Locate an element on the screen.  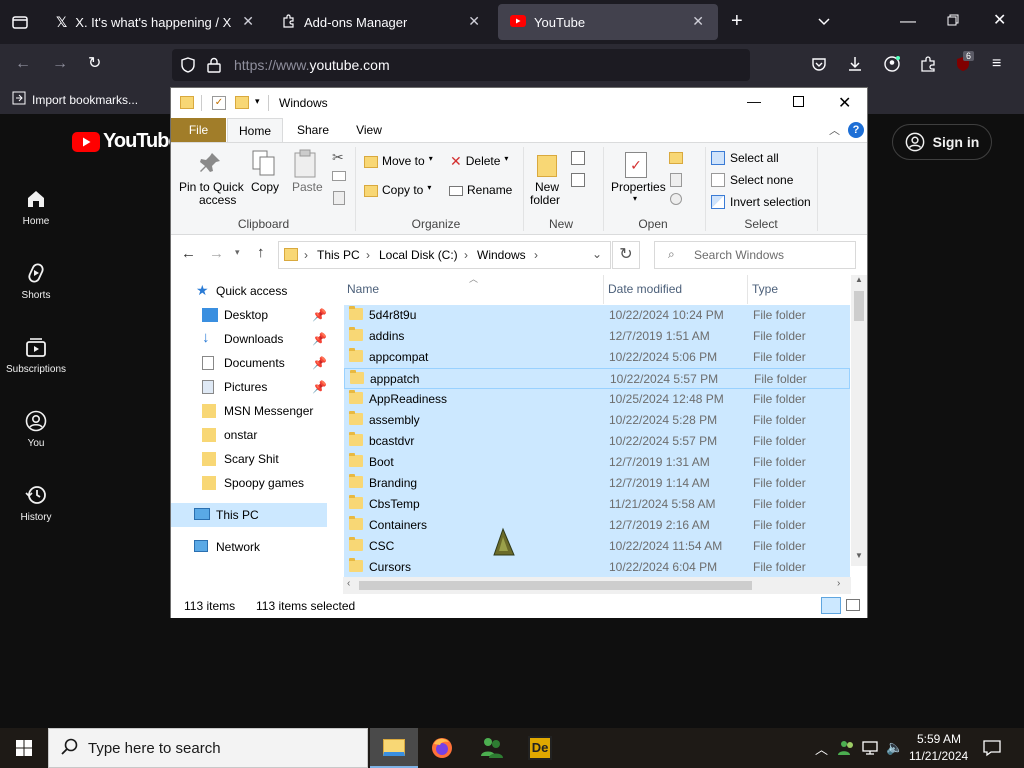
table-row: Cursors 10/22/2024 6:04 PM File folder is located at coordinates (597, 567).